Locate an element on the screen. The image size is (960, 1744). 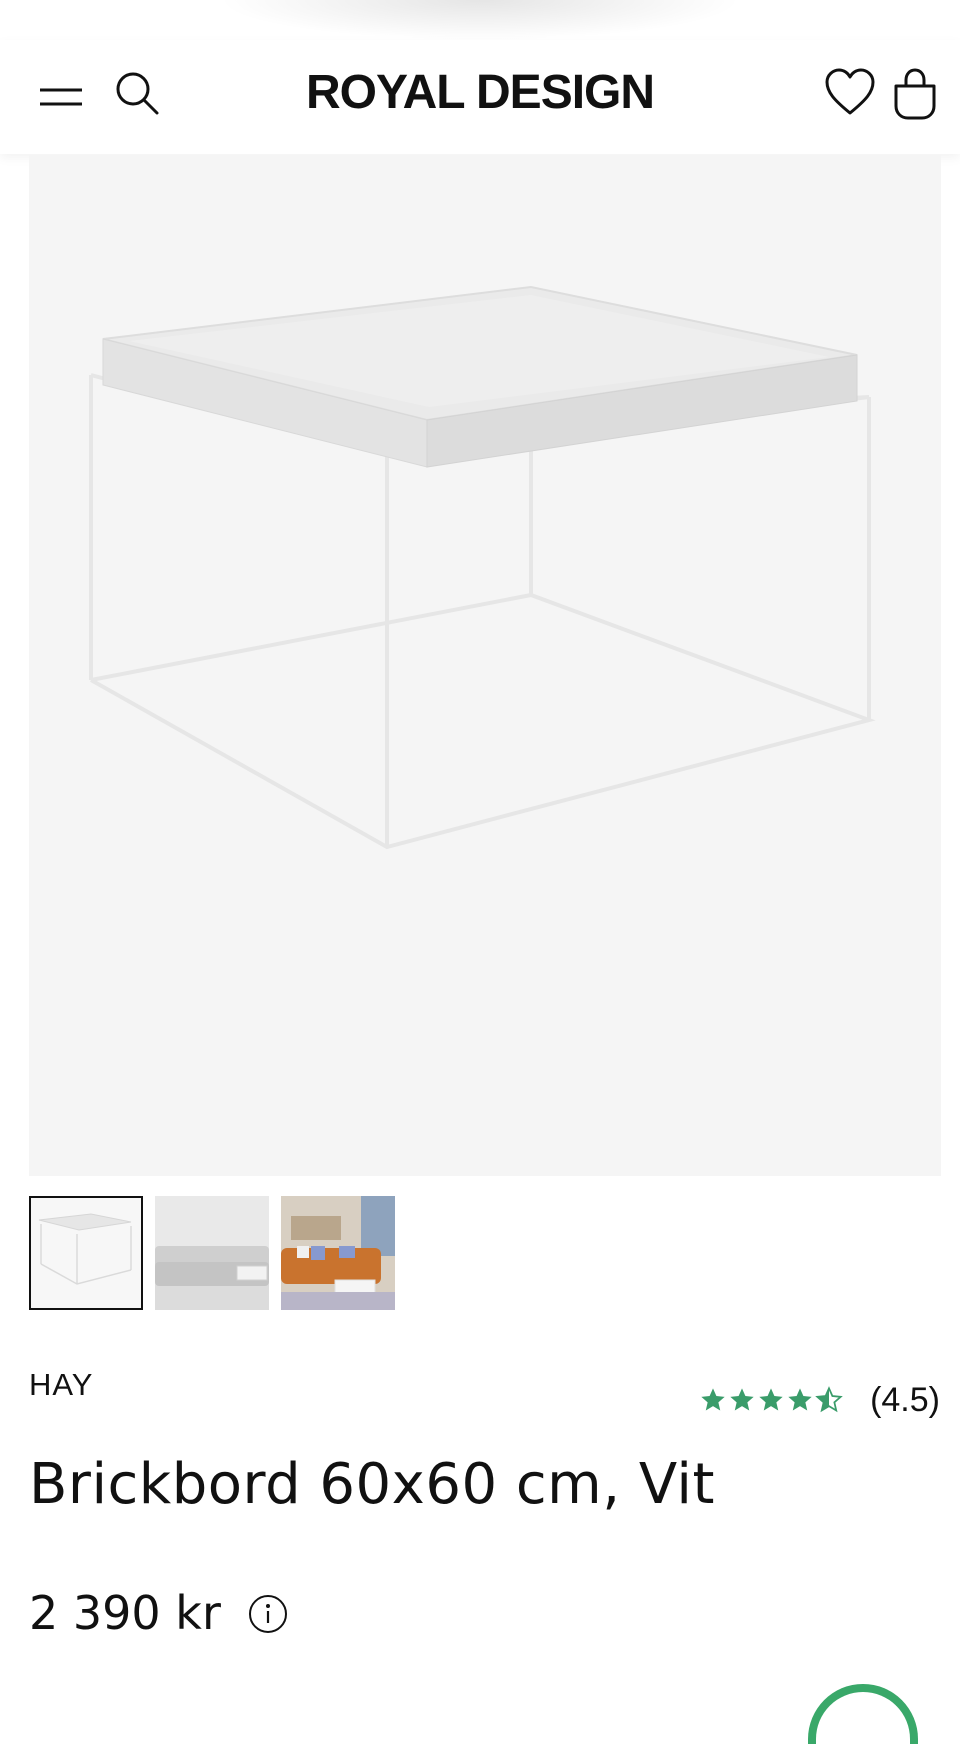
chat-launcher-button is located at coordinates (863, 1714).